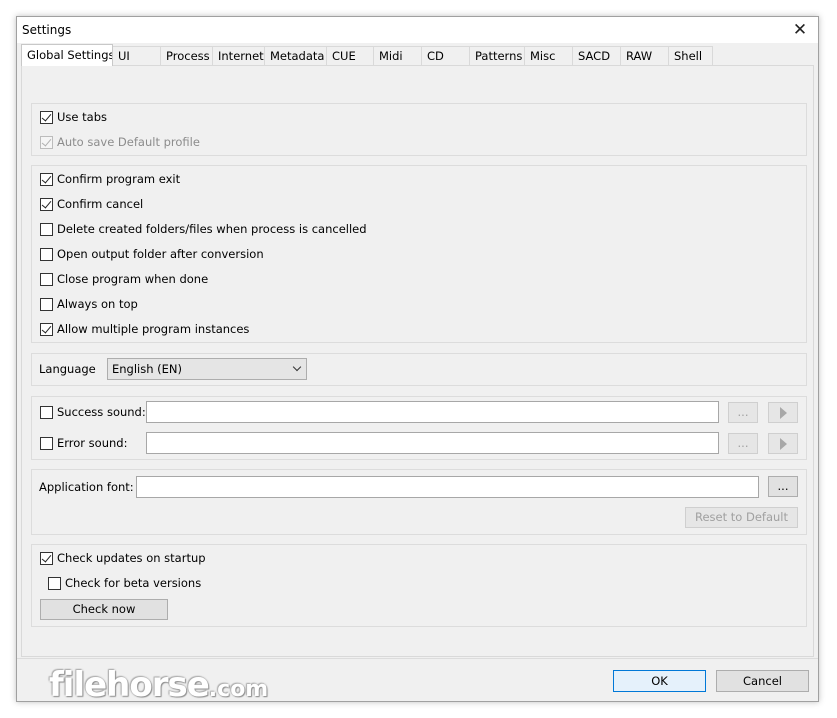 Image resolution: width=837 pixels, height=718 pixels. What do you see at coordinates (160, 254) in the screenshot?
I see `open-output-label: Open output folder after conversion` at bounding box center [160, 254].